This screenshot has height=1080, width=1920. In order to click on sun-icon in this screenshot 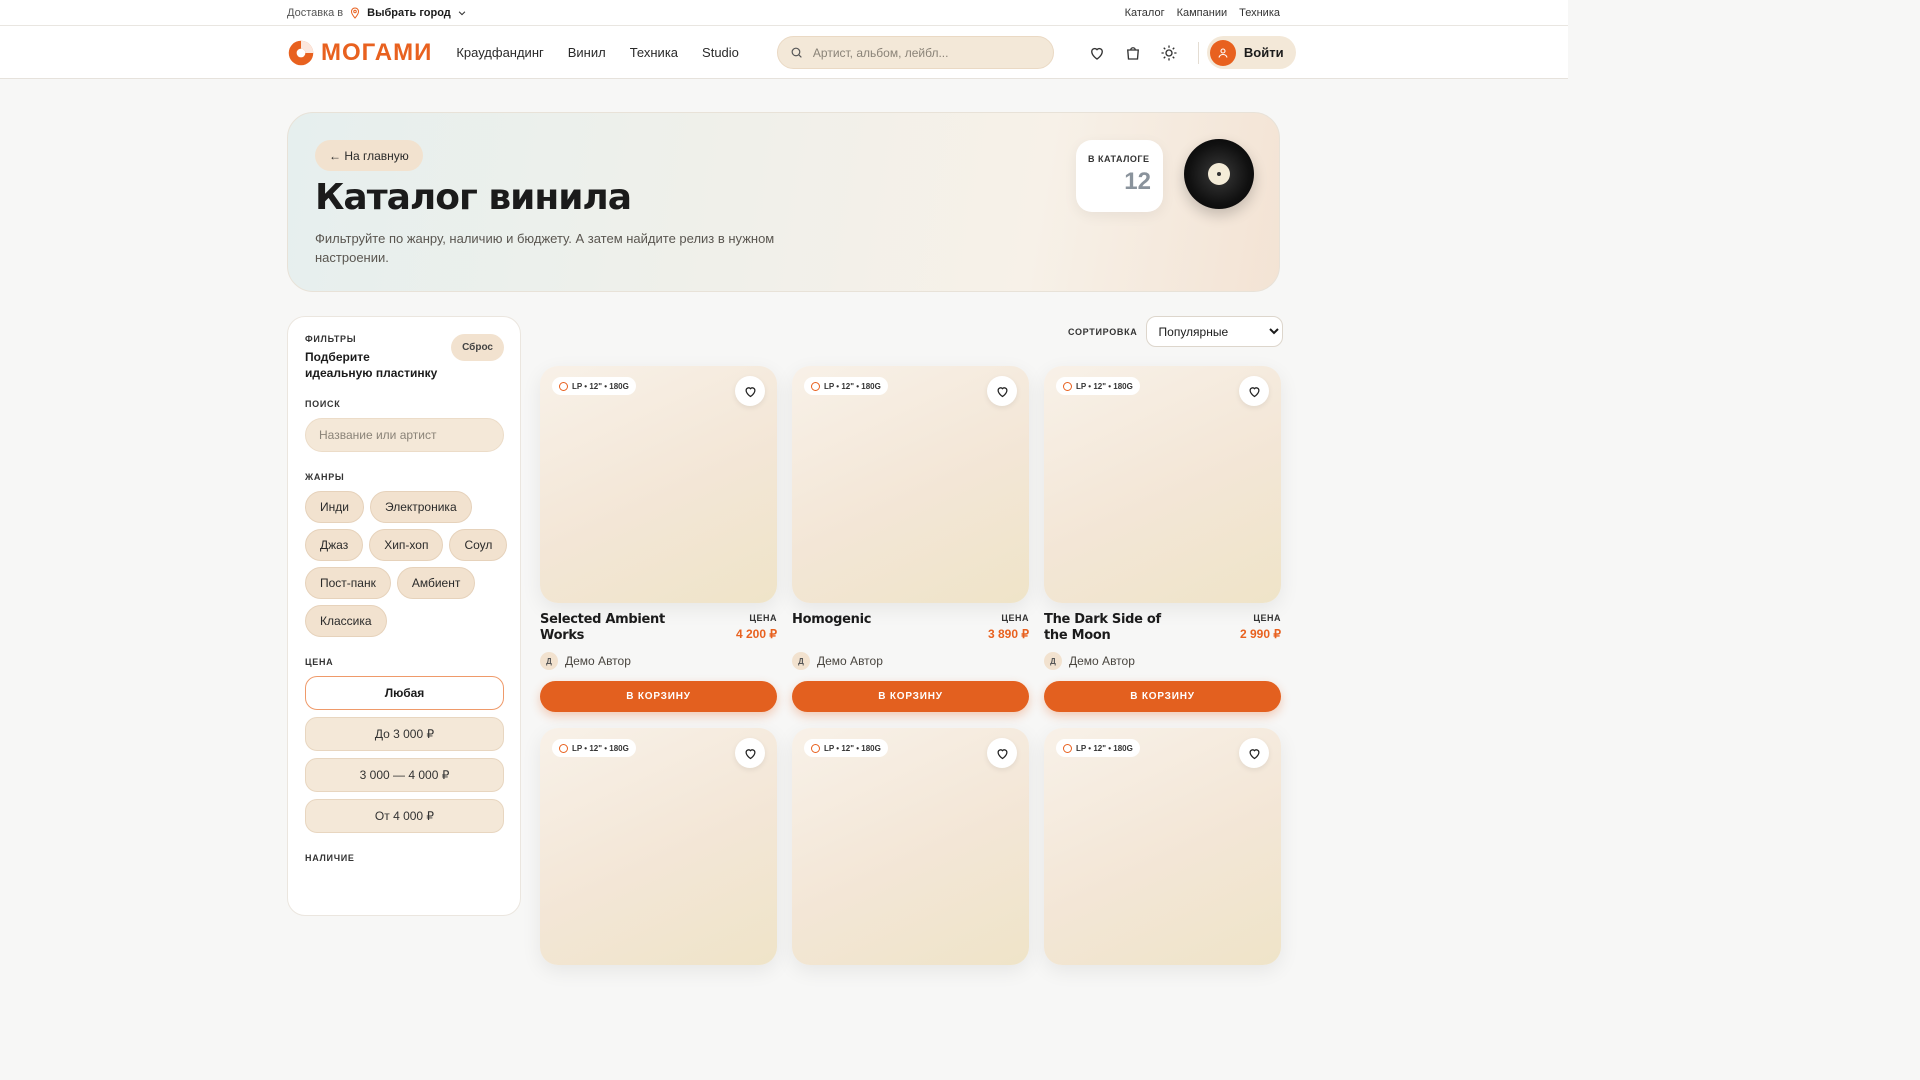, I will do `click(1169, 53)`.